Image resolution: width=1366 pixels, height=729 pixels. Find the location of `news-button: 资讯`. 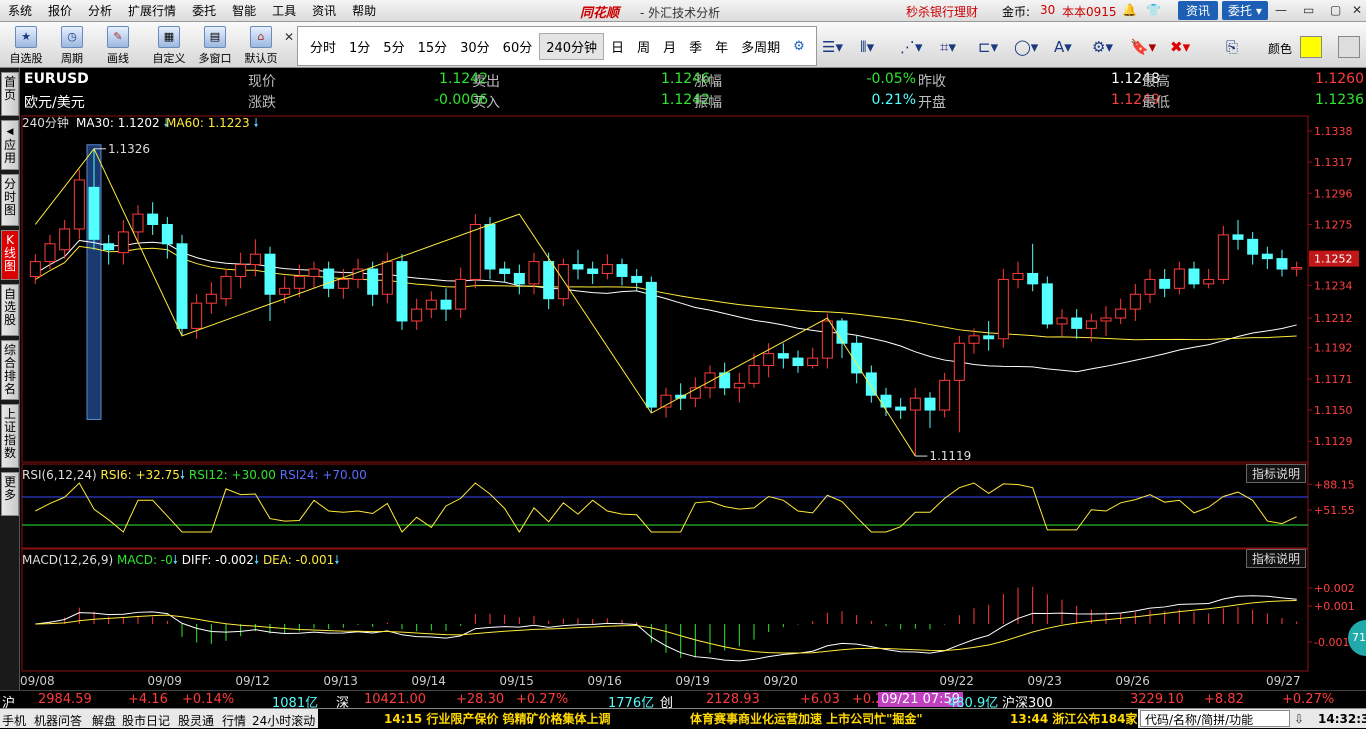

news-button: 资讯 is located at coordinates (1198, 10).